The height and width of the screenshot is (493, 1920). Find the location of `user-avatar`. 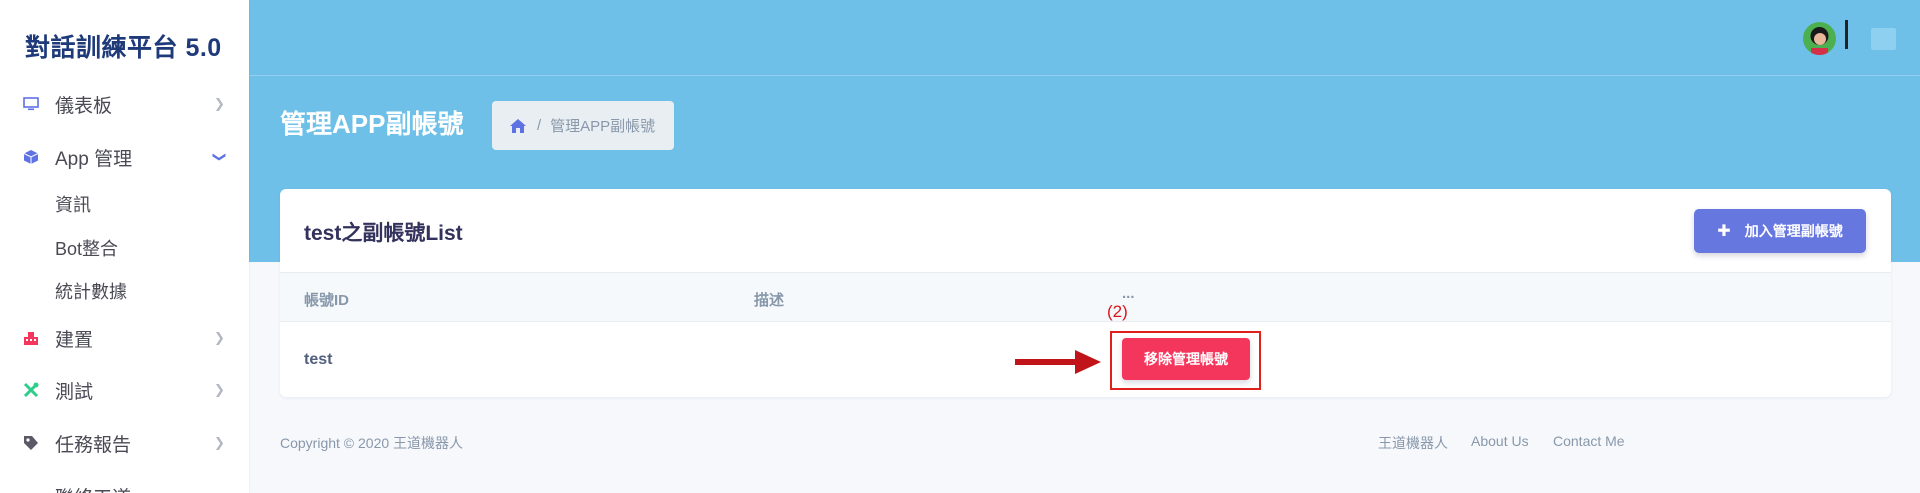

user-avatar is located at coordinates (1819, 38).